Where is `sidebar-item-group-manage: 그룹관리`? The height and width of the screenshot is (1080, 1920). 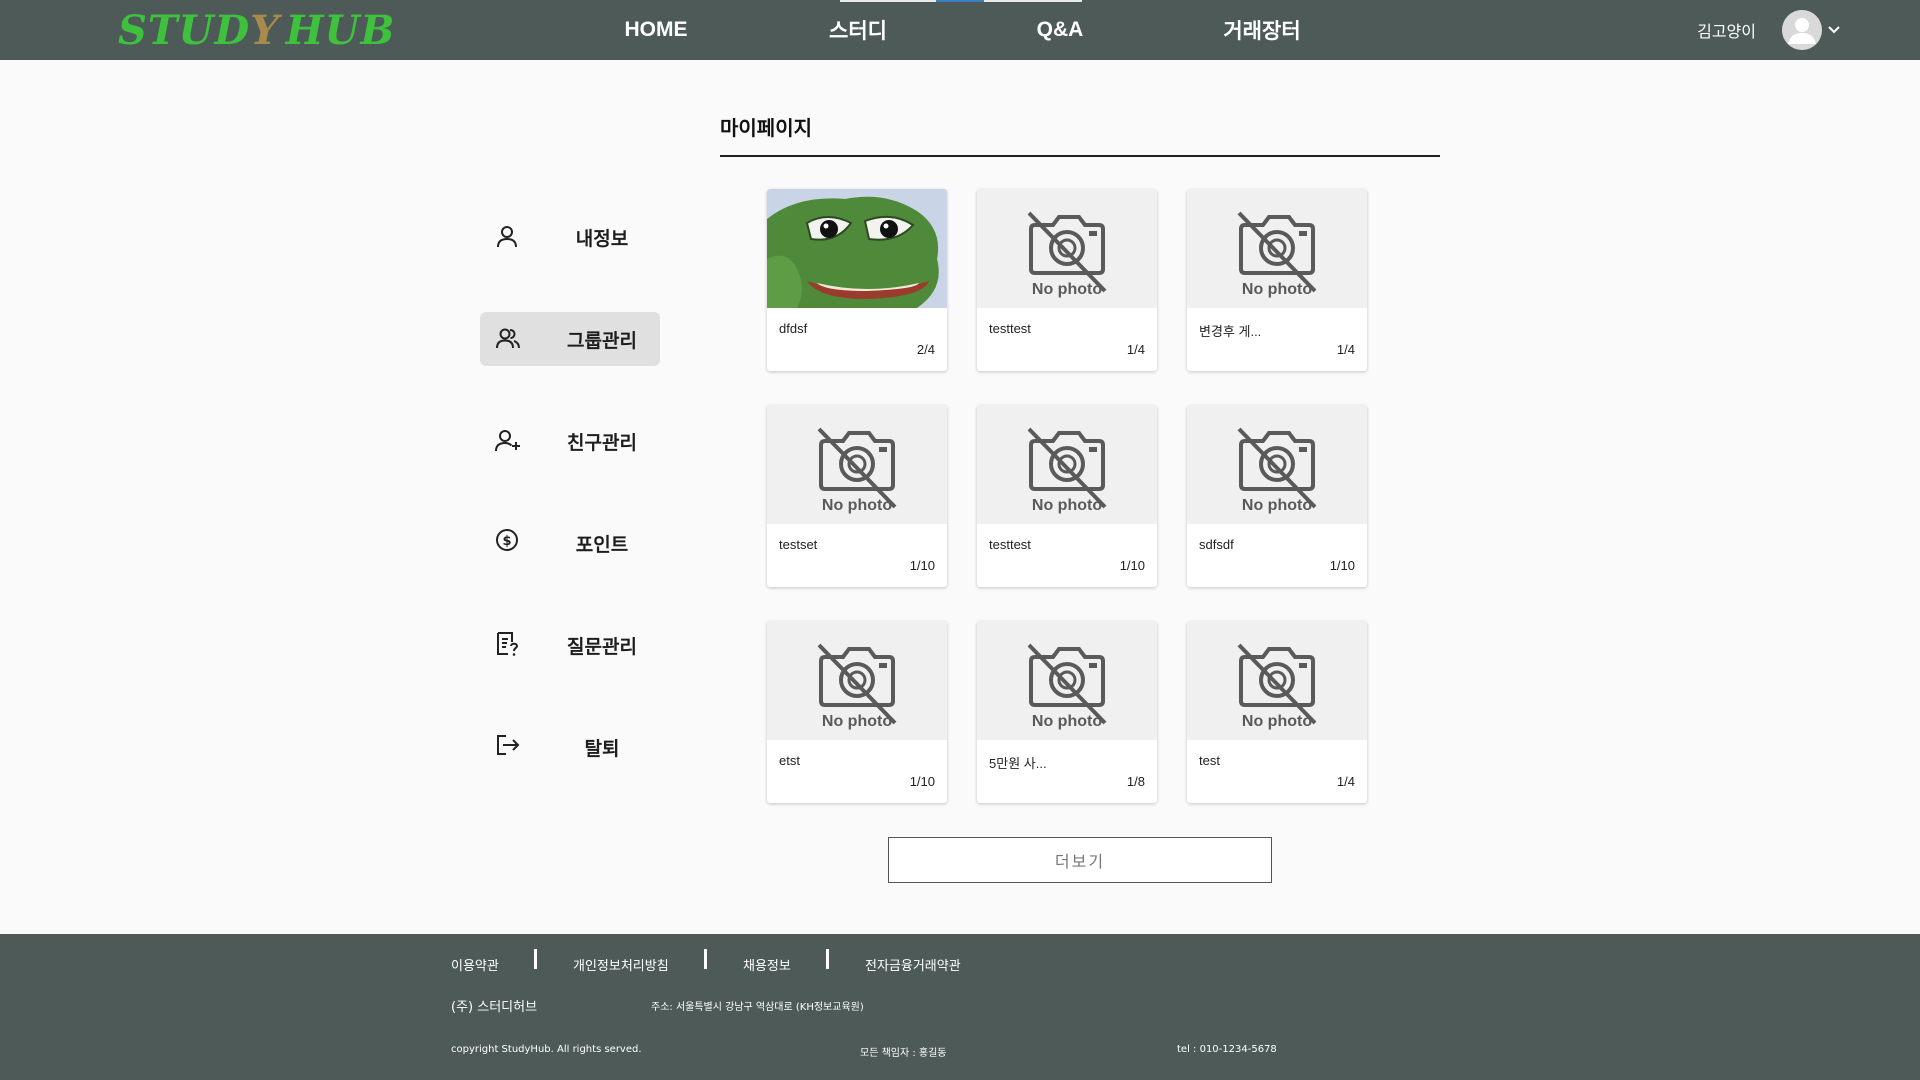
sidebar-item-group-manage: 그룹관리 is located at coordinates (570, 339).